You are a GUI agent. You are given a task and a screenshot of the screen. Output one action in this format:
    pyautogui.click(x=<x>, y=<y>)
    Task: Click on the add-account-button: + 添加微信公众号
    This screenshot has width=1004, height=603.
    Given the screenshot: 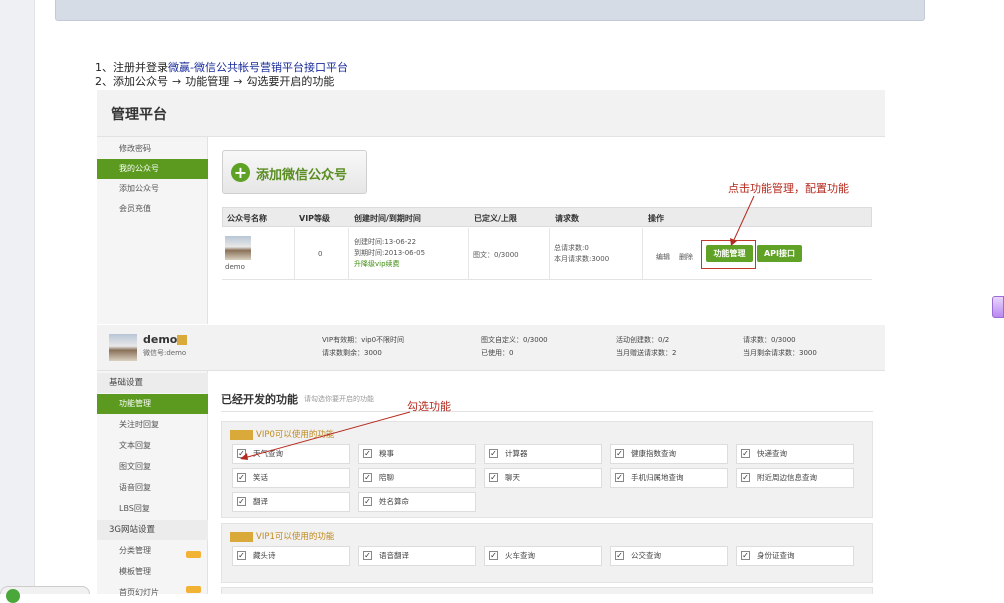 What is the action you would take?
    pyautogui.click(x=294, y=172)
    